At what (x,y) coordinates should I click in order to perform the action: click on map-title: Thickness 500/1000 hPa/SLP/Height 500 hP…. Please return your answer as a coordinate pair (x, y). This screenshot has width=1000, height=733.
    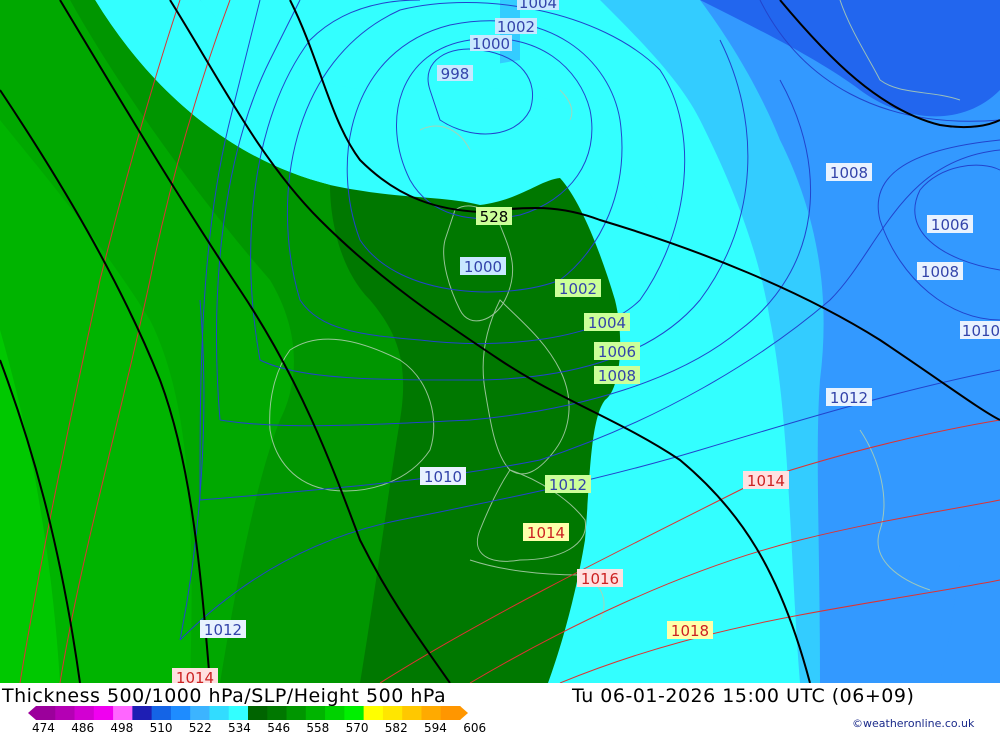
    Looking at the image, I should click on (224, 696).